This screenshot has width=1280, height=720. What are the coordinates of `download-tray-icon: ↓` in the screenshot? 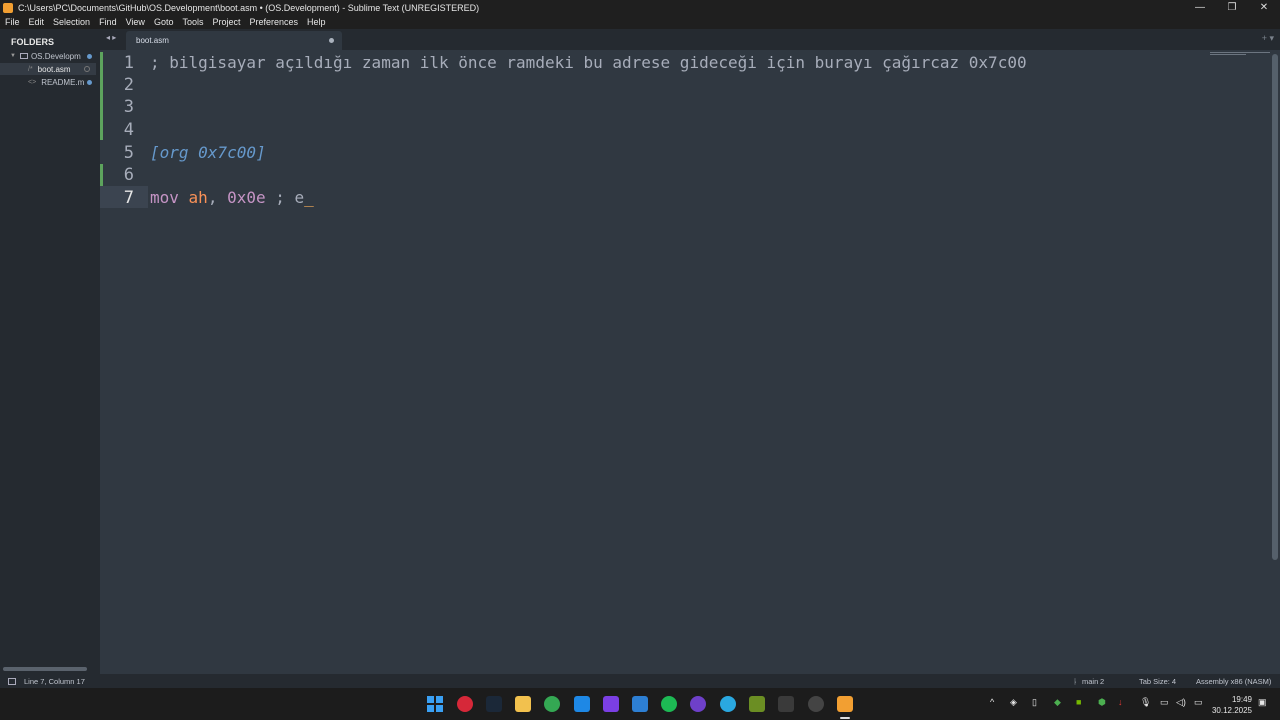 It's located at (1120, 702).